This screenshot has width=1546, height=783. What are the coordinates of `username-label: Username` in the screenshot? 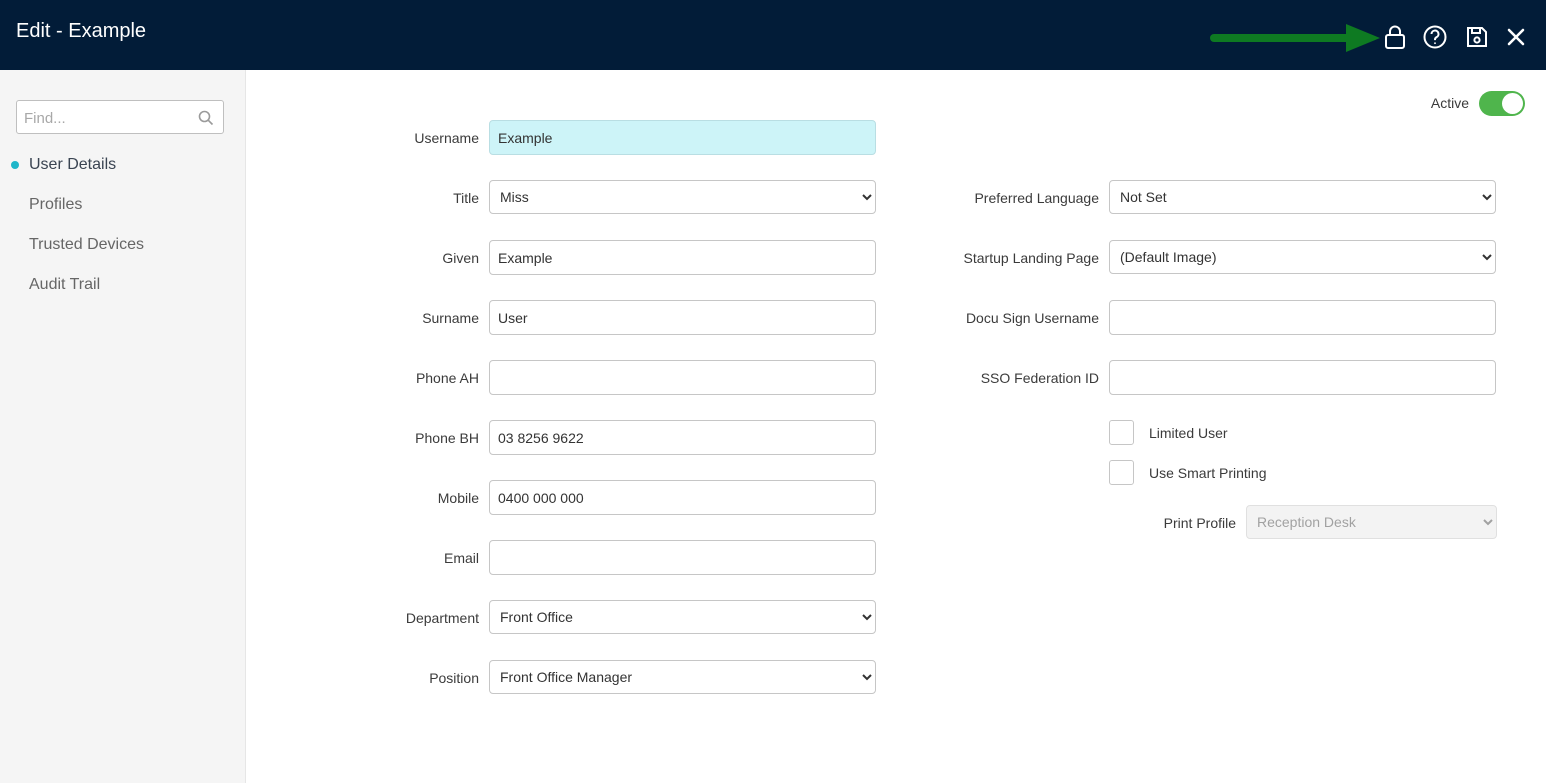 It's located at (446, 138).